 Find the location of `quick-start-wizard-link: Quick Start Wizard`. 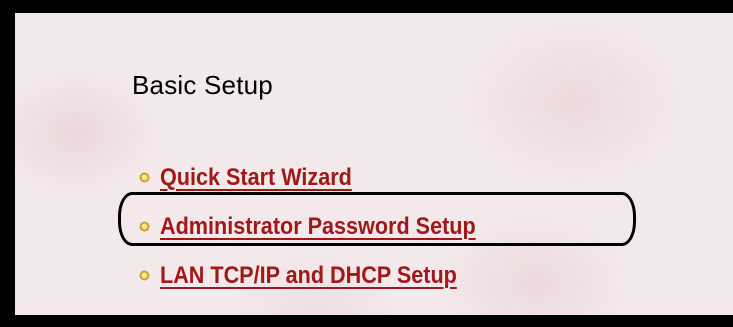

quick-start-wizard-link: Quick Start Wizard is located at coordinates (256, 178).